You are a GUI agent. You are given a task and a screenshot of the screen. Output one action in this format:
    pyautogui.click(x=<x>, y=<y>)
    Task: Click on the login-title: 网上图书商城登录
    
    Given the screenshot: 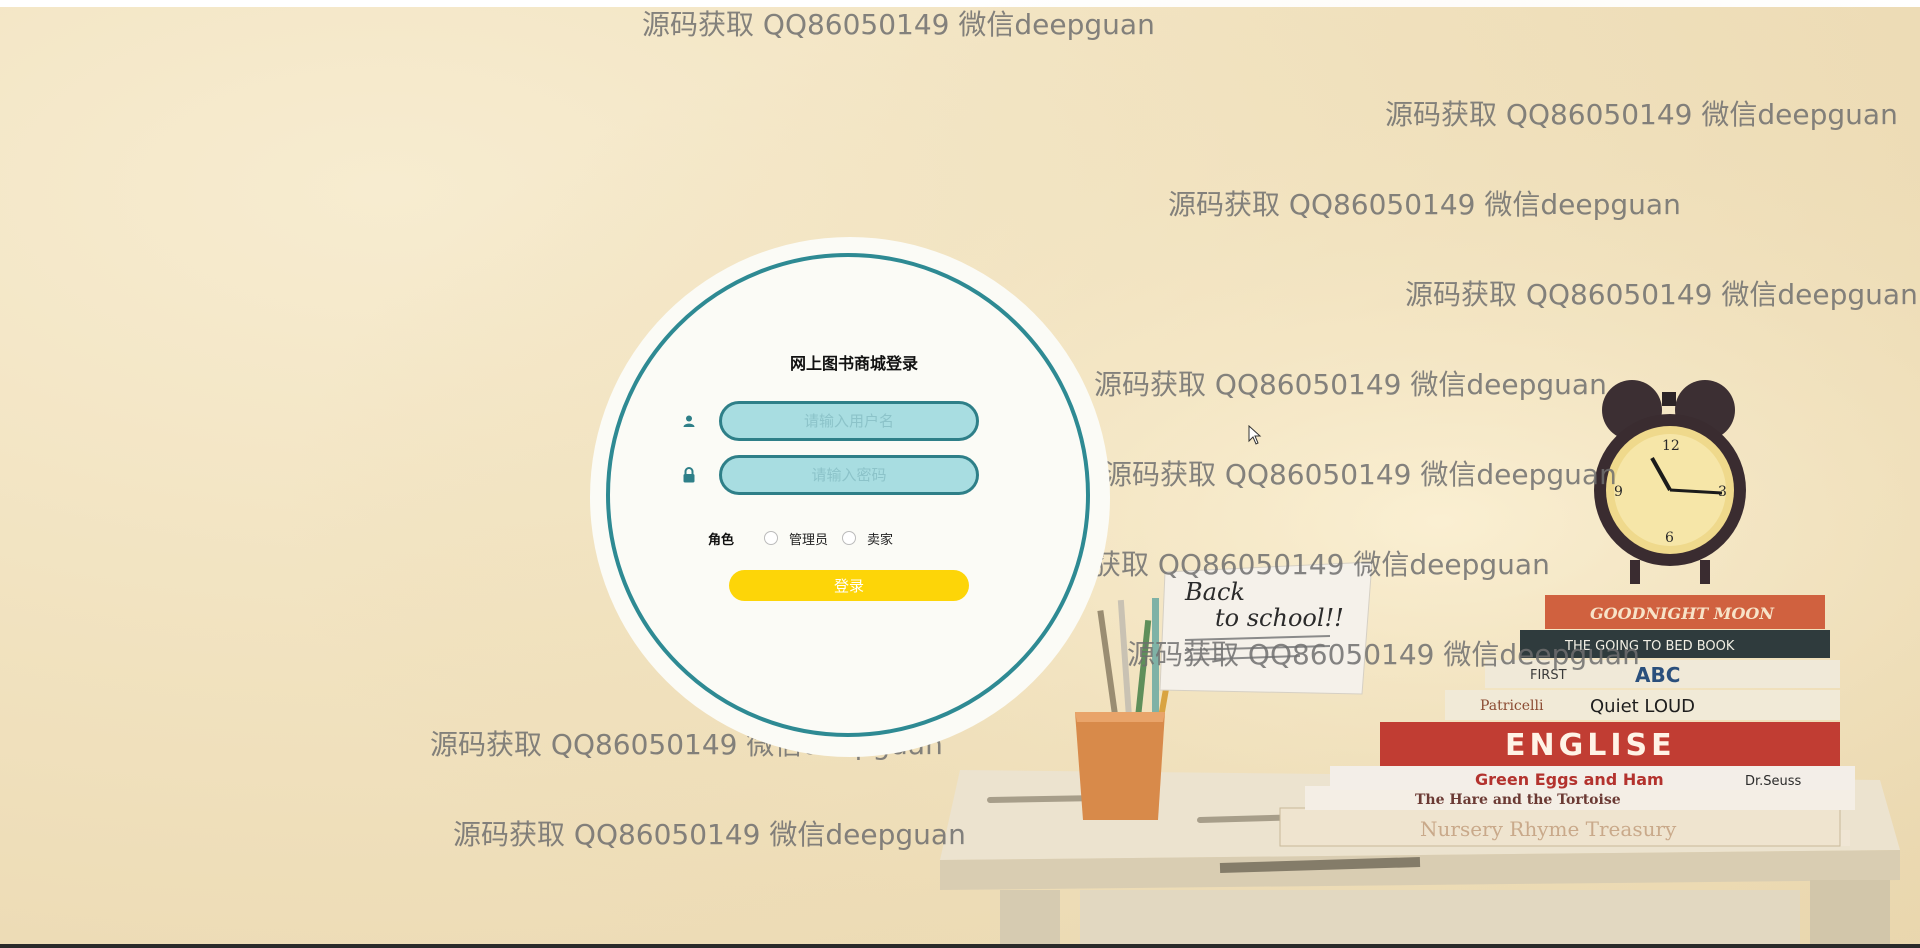 What is the action you would take?
    pyautogui.click(x=853, y=363)
    